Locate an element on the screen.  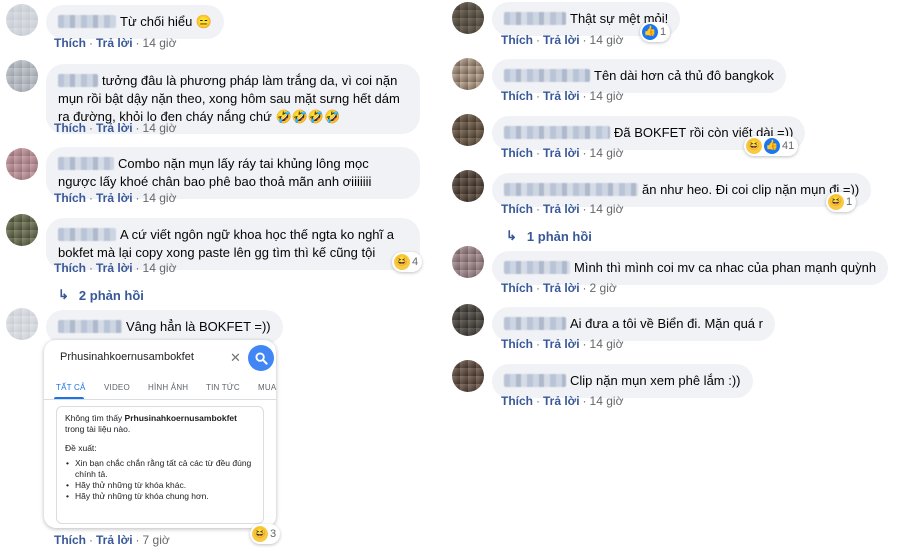
search-icon is located at coordinates (261, 358).